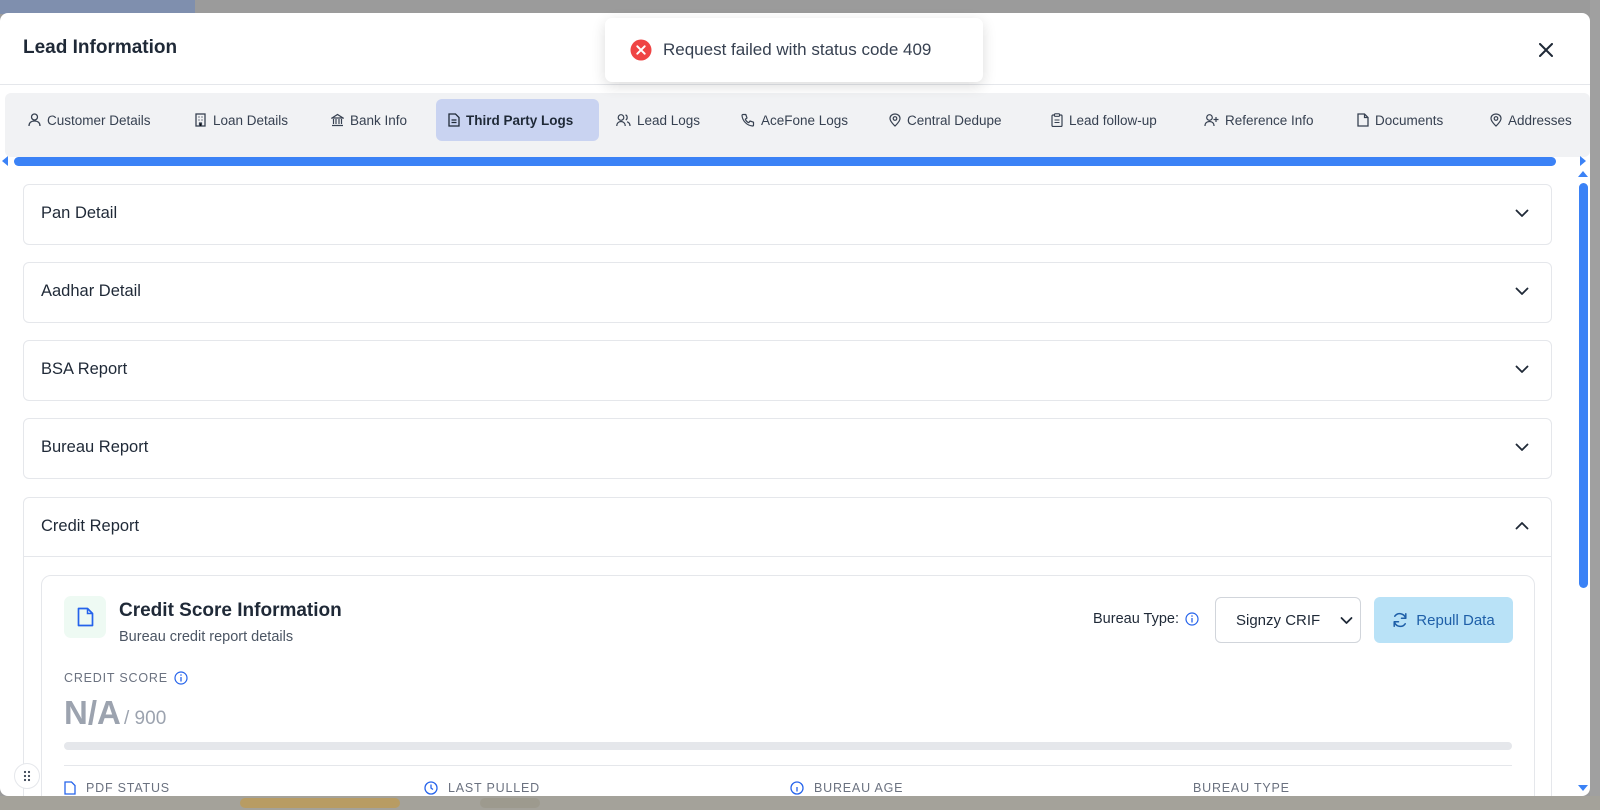  I want to click on clock-icon, so click(431, 788).